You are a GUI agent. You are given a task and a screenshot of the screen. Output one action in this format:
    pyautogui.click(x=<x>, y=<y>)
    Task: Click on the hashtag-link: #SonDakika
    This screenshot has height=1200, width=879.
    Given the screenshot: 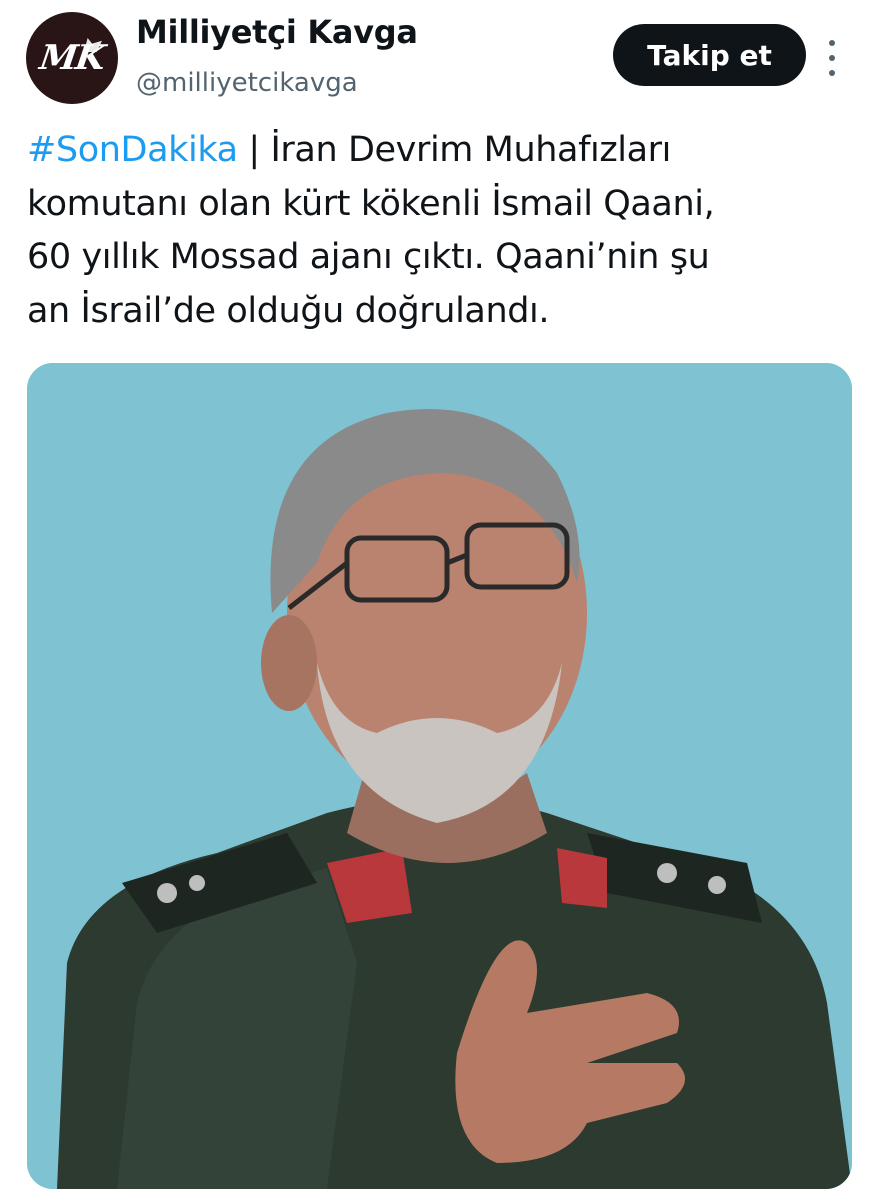 What is the action you would take?
    pyautogui.click(x=132, y=150)
    